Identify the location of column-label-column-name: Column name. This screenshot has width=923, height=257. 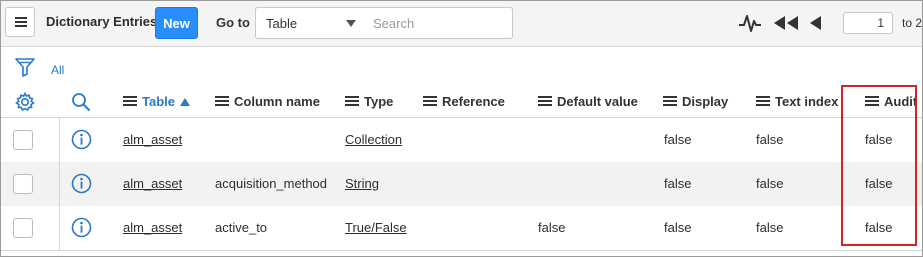
(277, 101).